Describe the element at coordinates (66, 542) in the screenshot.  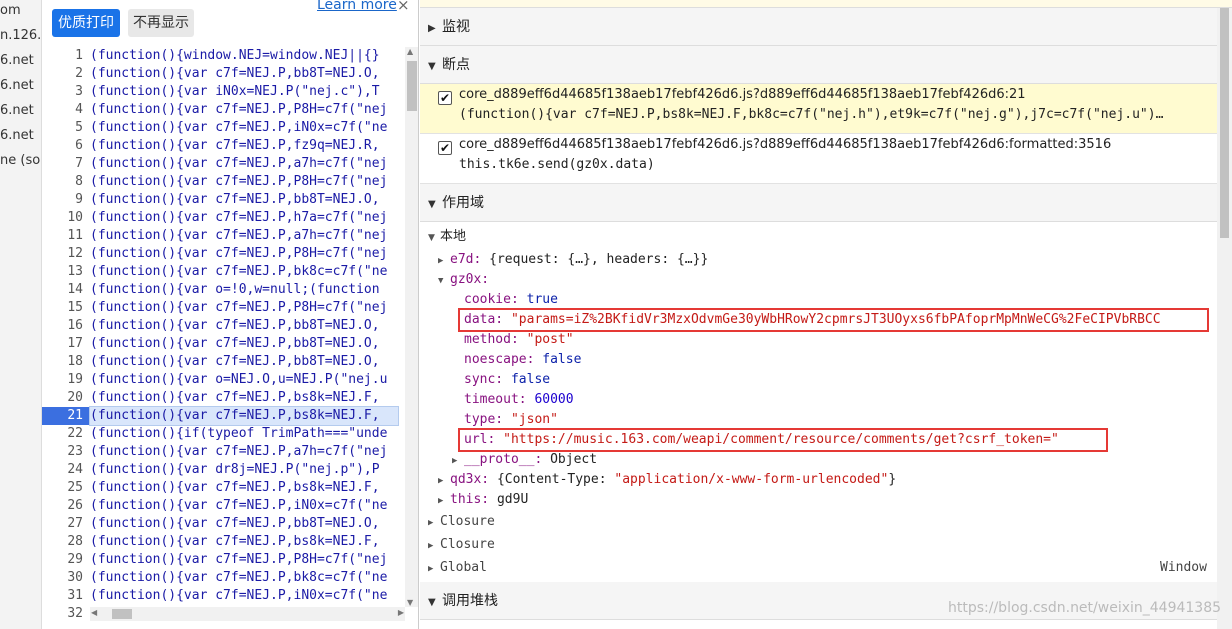
I see `line-number: 28` at that location.